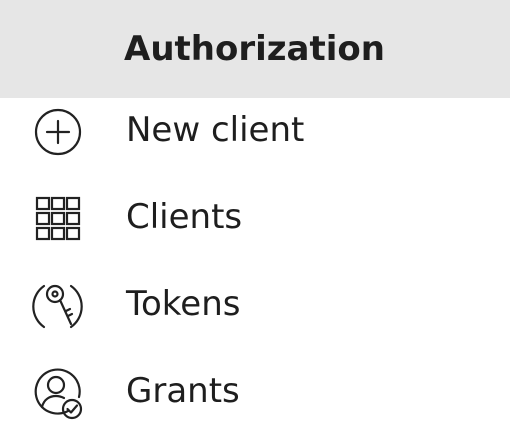  Describe the element at coordinates (183, 304) in the screenshot. I see `menu-item-label: Tokens` at that location.